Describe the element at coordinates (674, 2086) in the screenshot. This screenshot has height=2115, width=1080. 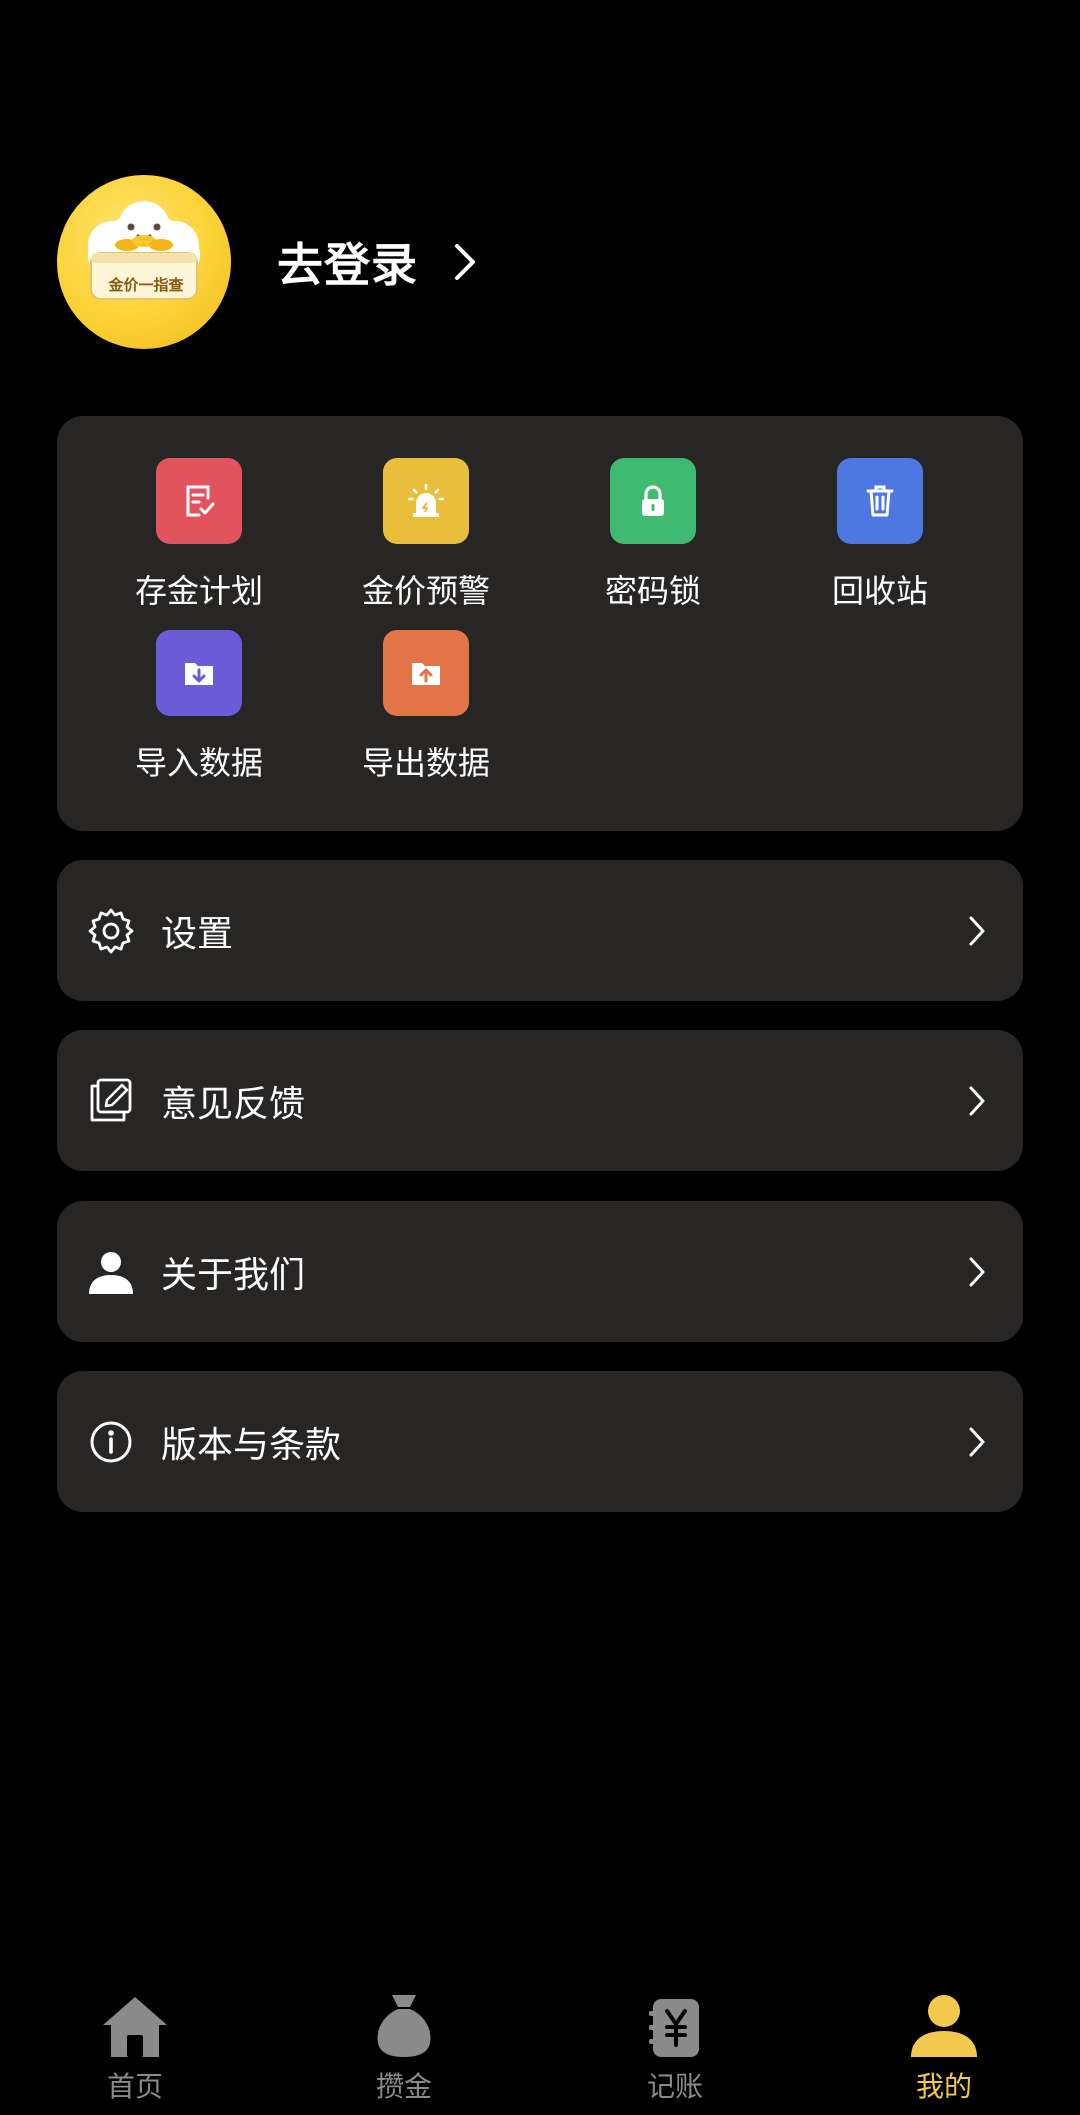
I see `tab-label: 记账` at that location.